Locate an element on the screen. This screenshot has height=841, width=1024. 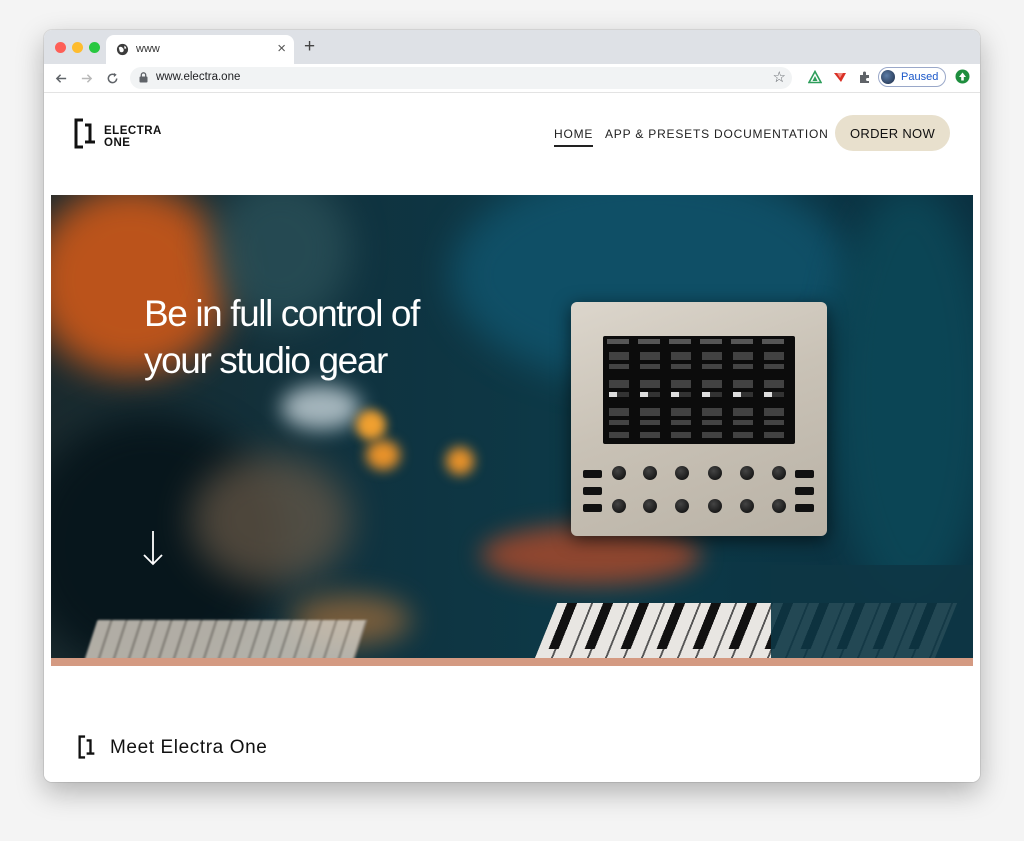
puzzle-icon is located at coordinates (865, 77).